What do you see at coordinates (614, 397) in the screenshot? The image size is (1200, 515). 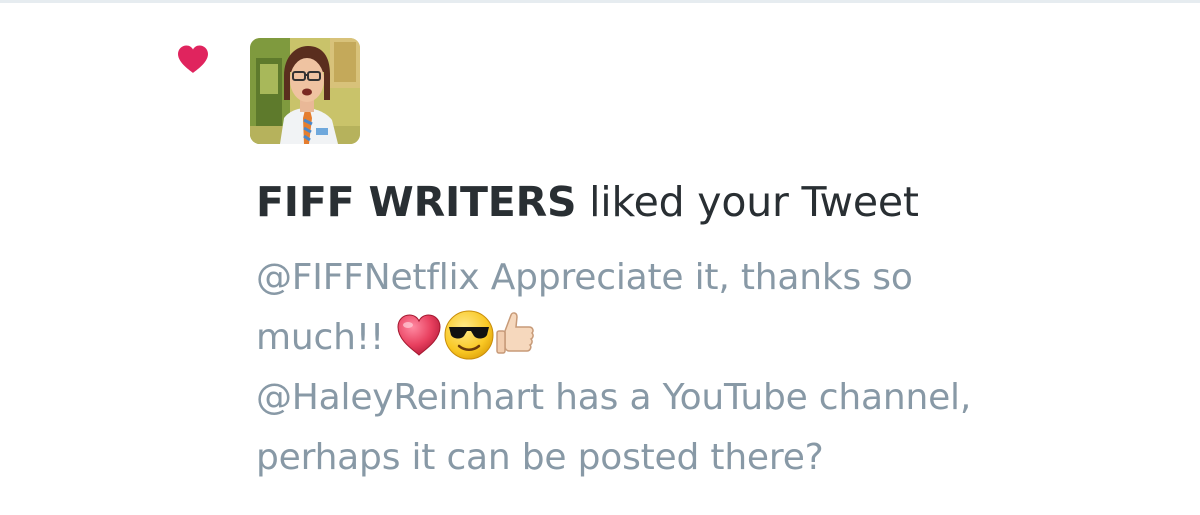 I see `tweet-line-3: @HaleyReinhart has a YouTube channel,` at bounding box center [614, 397].